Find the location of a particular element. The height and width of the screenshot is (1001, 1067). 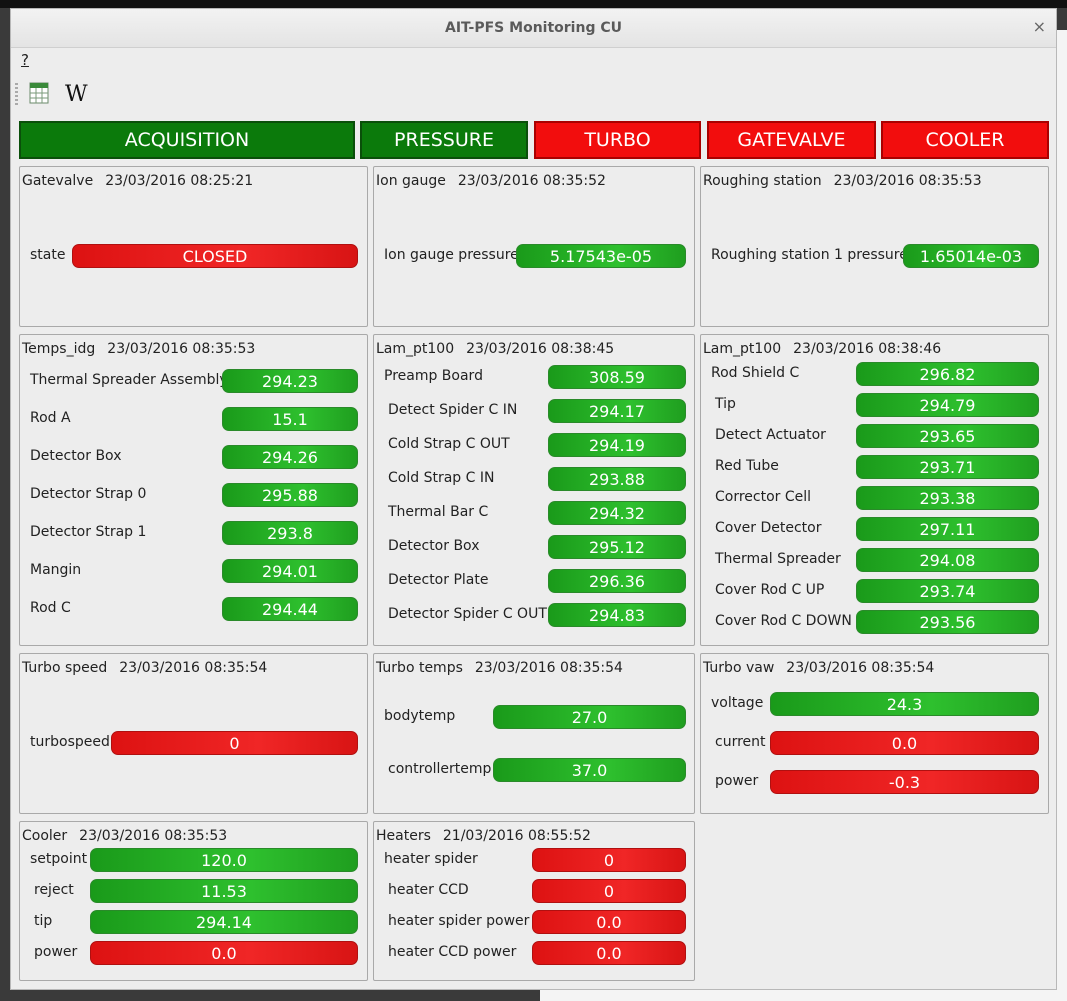

wiki-icon: W is located at coordinates (76, 94).